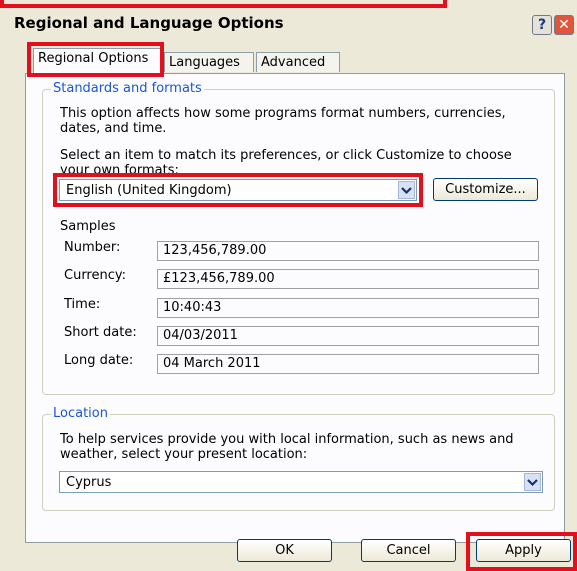 The height and width of the screenshot is (571, 577). Describe the element at coordinates (92, 247) in the screenshot. I see `sample-label-number: Number:` at that location.